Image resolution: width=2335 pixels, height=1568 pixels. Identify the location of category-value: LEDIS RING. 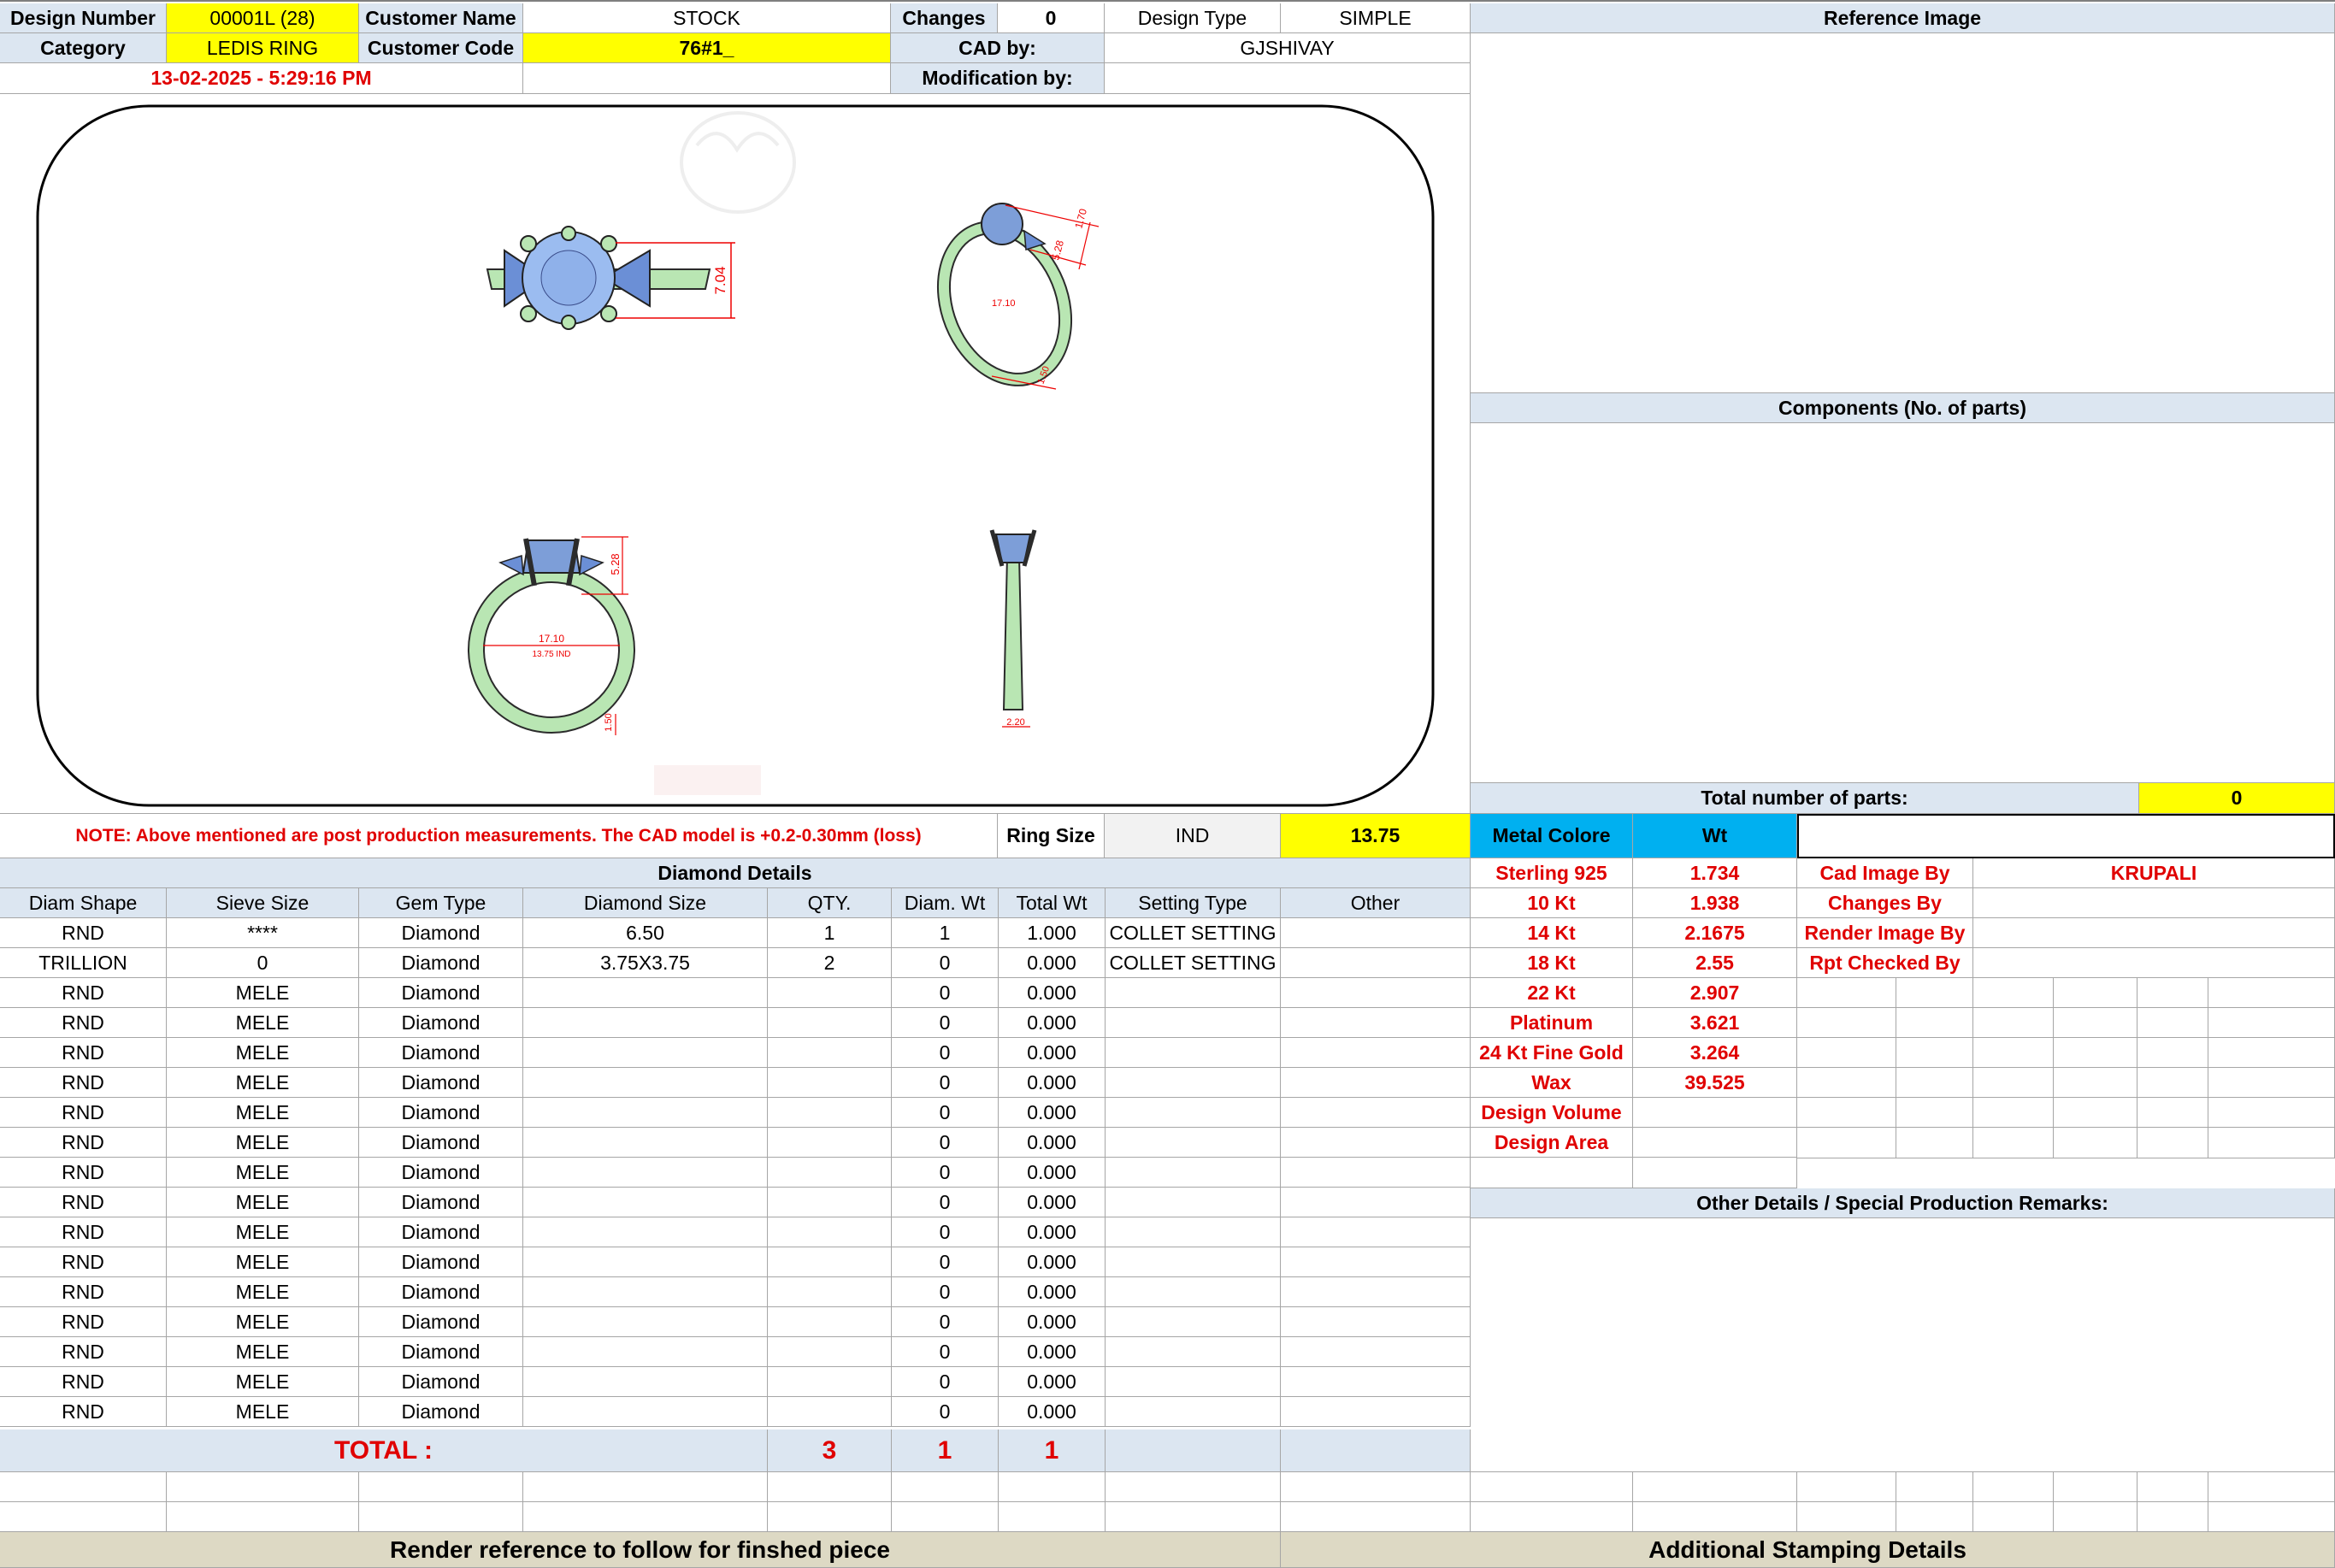
(263, 48).